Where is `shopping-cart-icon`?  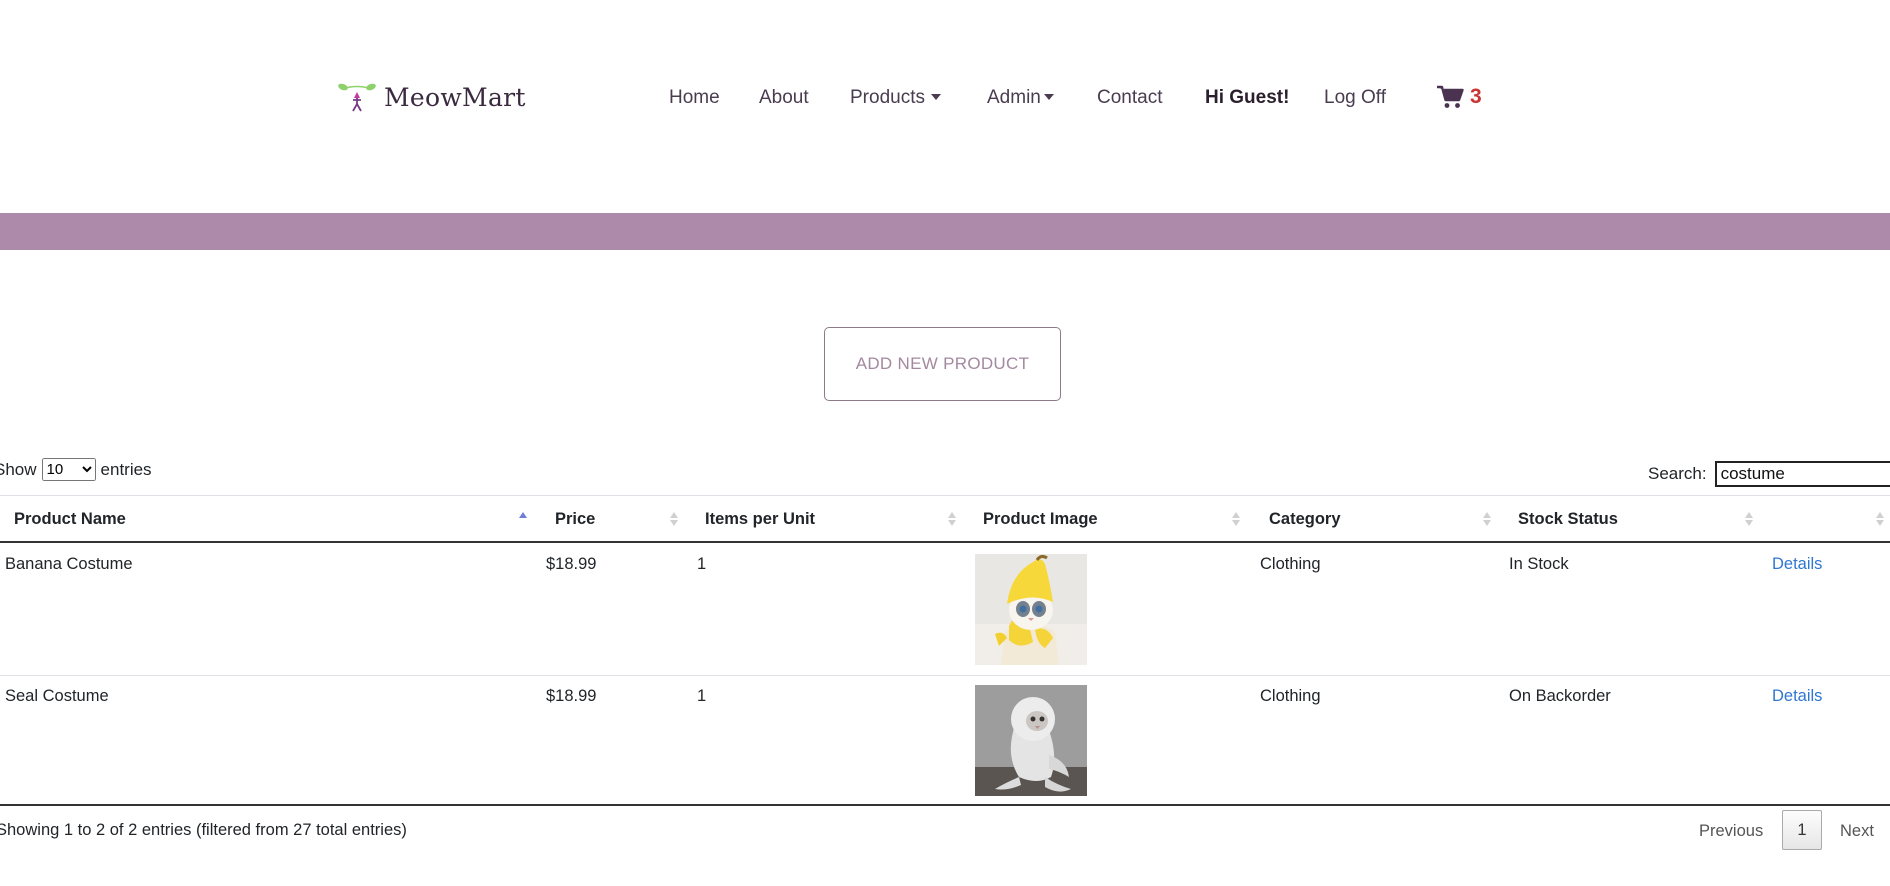
shopping-cart-icon is located at coordinates (1450, 96).